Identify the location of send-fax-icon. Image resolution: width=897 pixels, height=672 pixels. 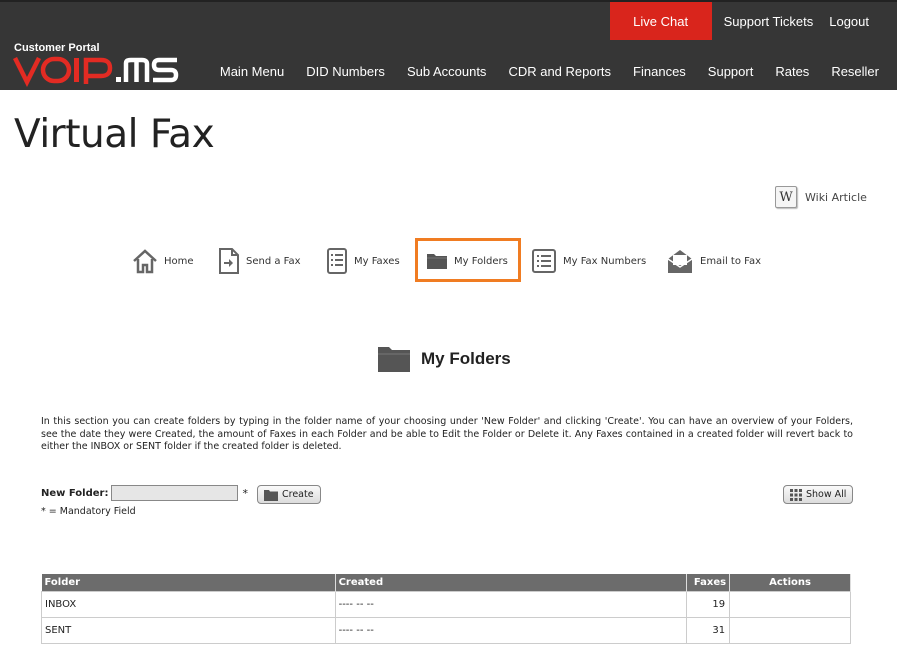
(229, 261).